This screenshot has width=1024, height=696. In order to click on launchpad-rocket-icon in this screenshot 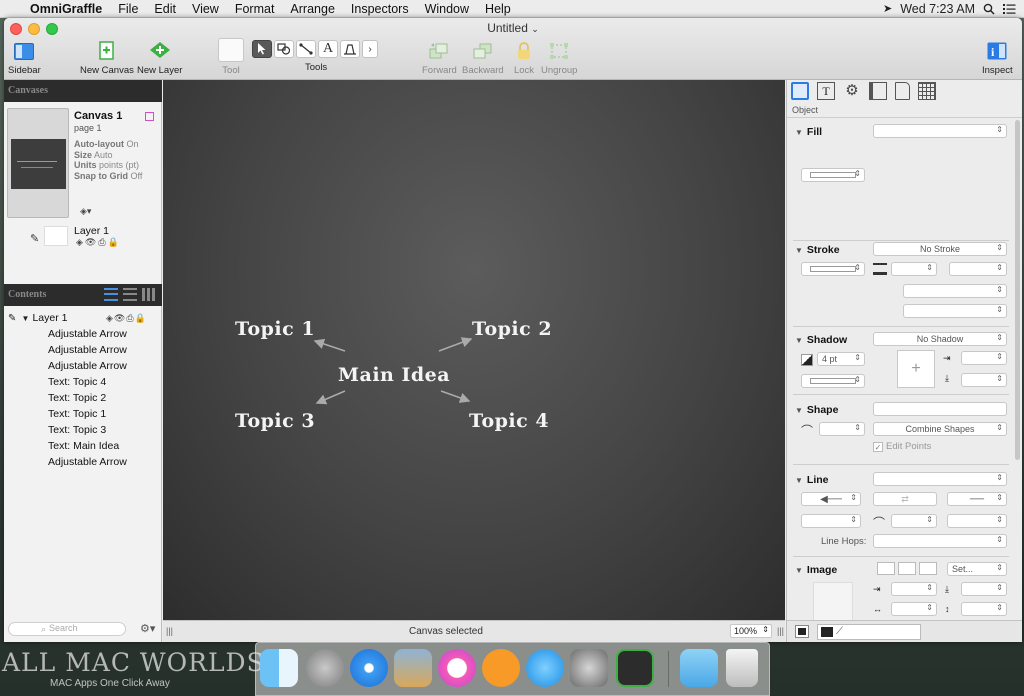, I will do `click(325, 668)`.